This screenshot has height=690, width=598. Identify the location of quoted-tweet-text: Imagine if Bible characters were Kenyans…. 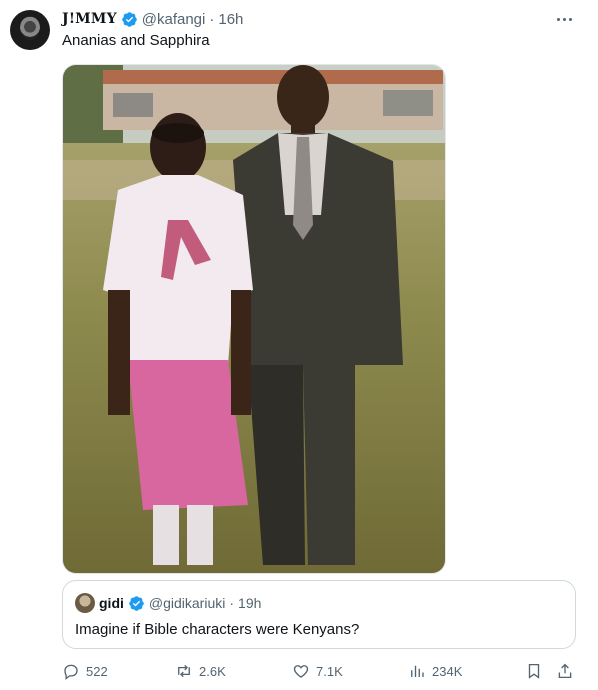
(217, 629).